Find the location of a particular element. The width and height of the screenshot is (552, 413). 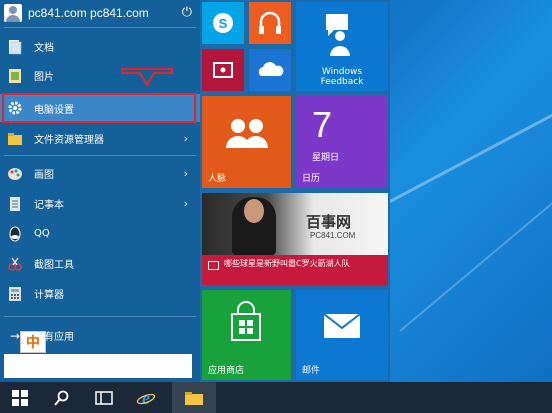

tile-calendar: 7 星期日 日历 is located at coordinates (342, 142).